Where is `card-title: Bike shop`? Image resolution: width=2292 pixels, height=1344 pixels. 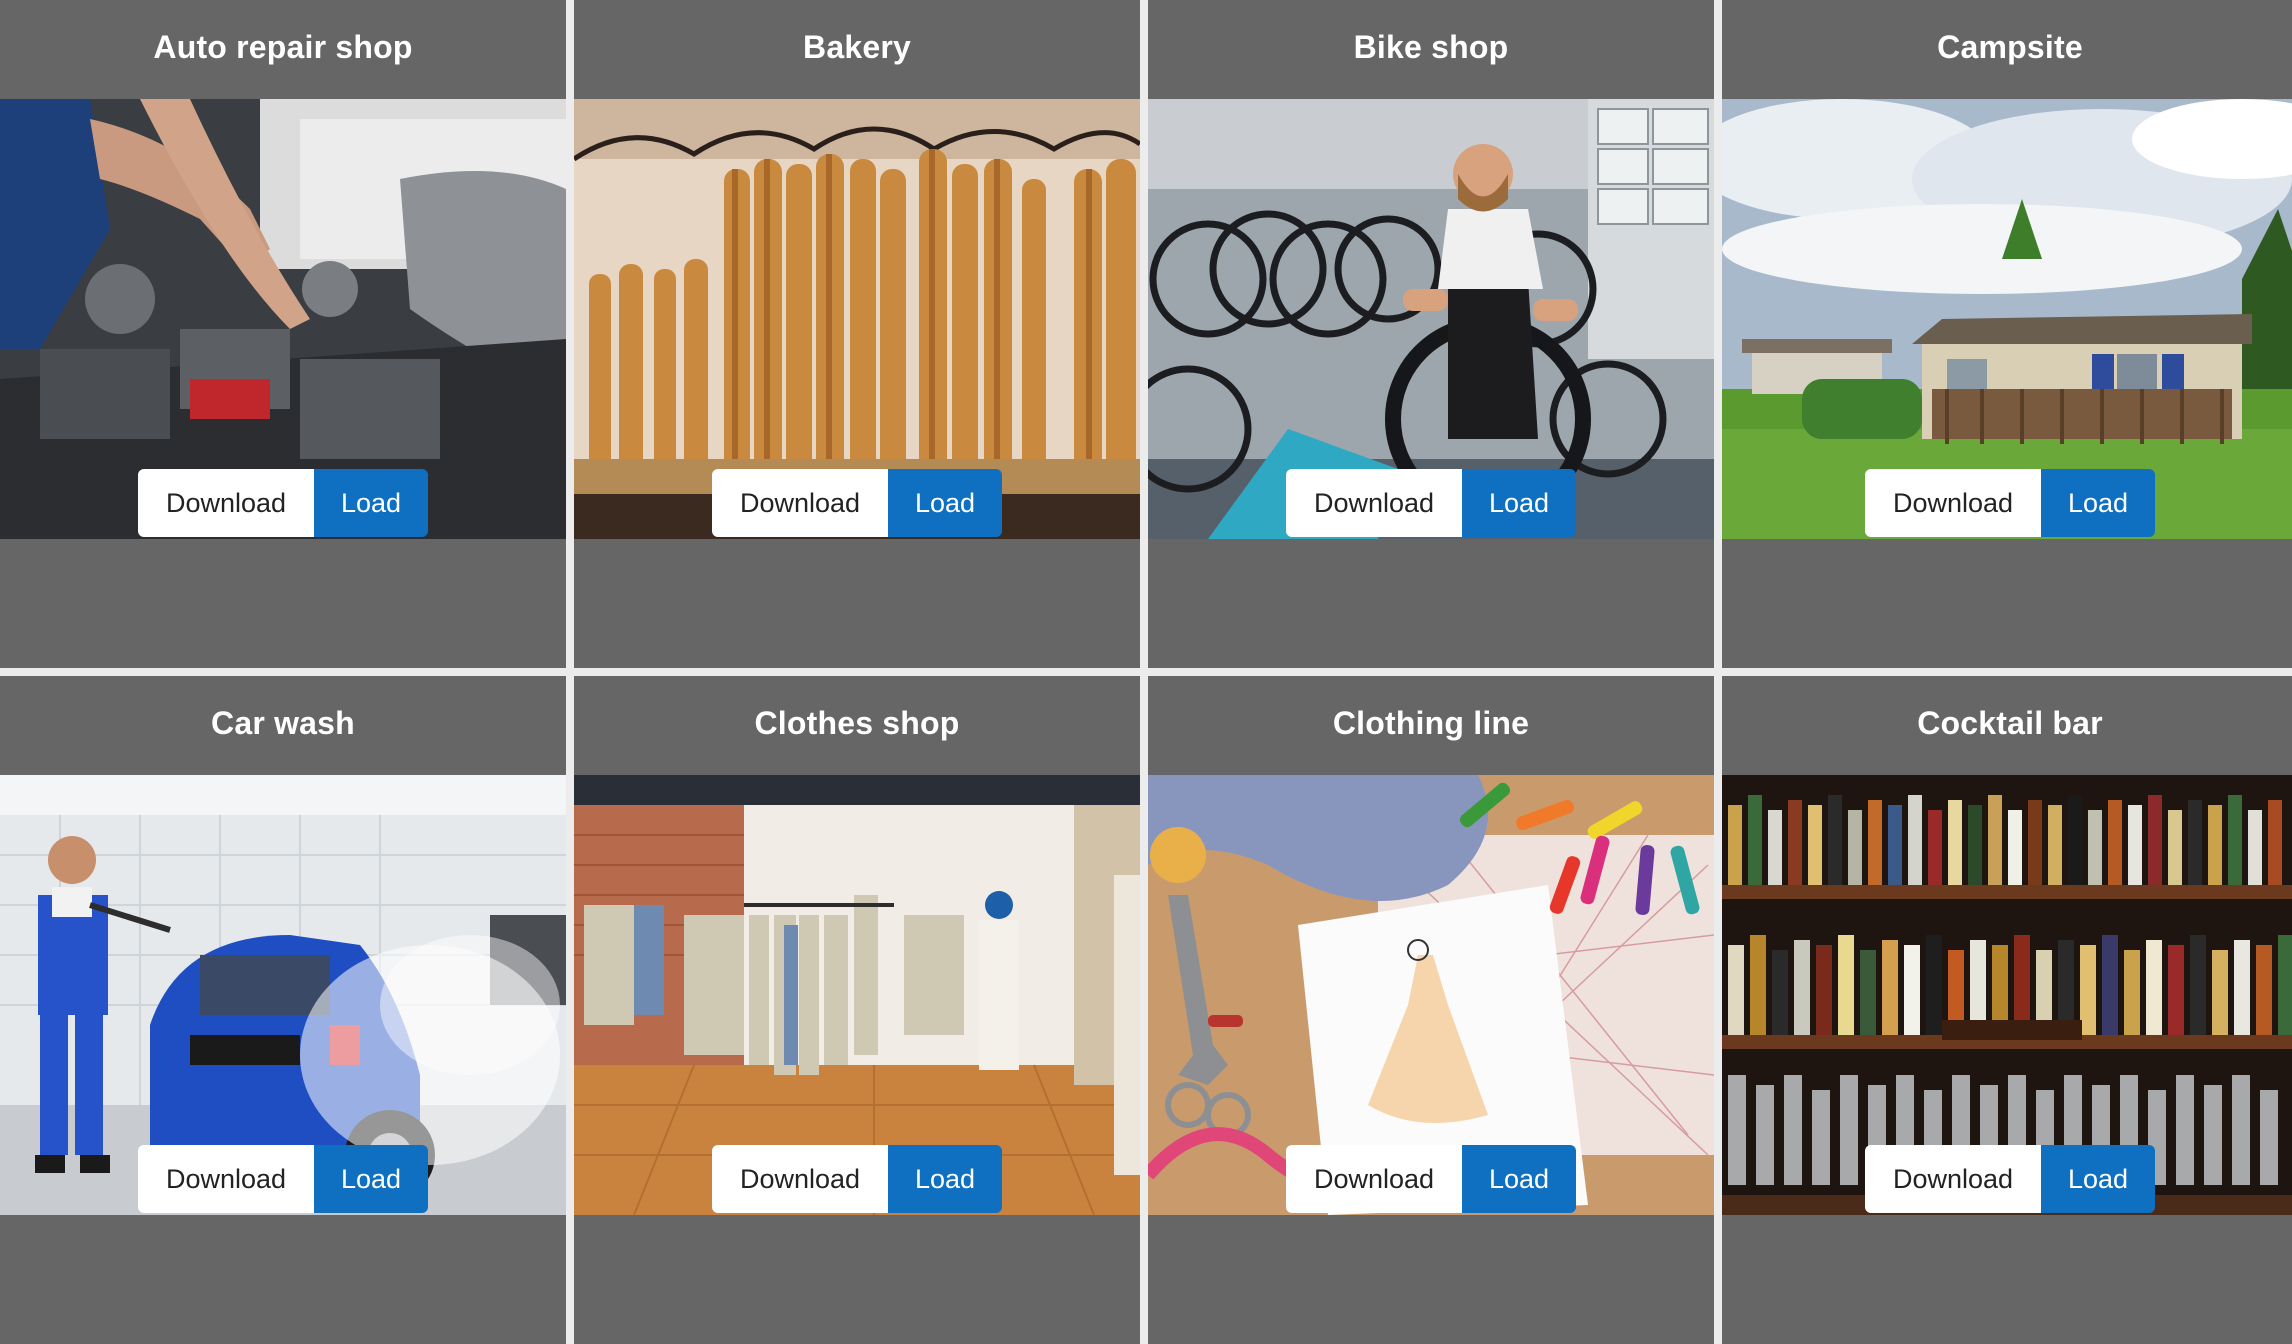
card-title: Bike shop is located at coordinates (1431, 47).